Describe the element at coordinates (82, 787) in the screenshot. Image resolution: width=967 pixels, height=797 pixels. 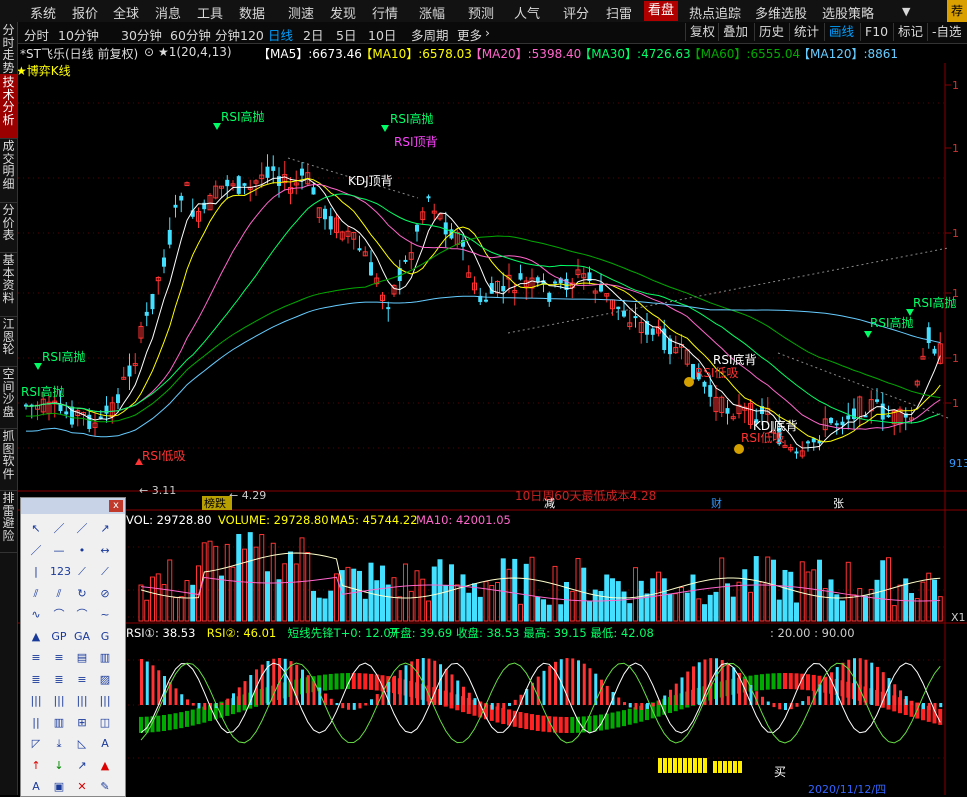
I see `draw-tool-icon: ✕` at that location.